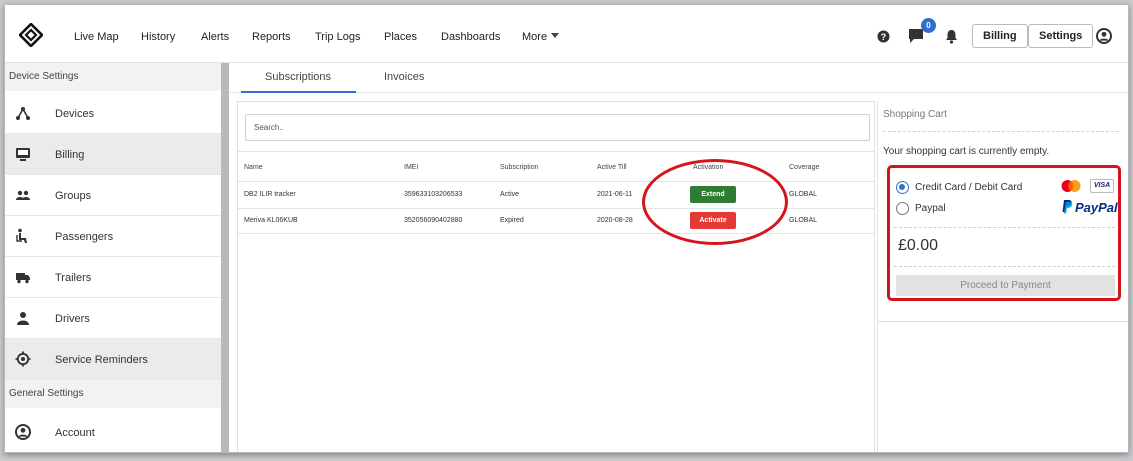 Image resolution: width=1133 pixels, height=461 pixels. What do you see at coordinates (918, 245) in the screenshot?
I see `cart-total-amount: £0.00` at bounding box center [918, 245].